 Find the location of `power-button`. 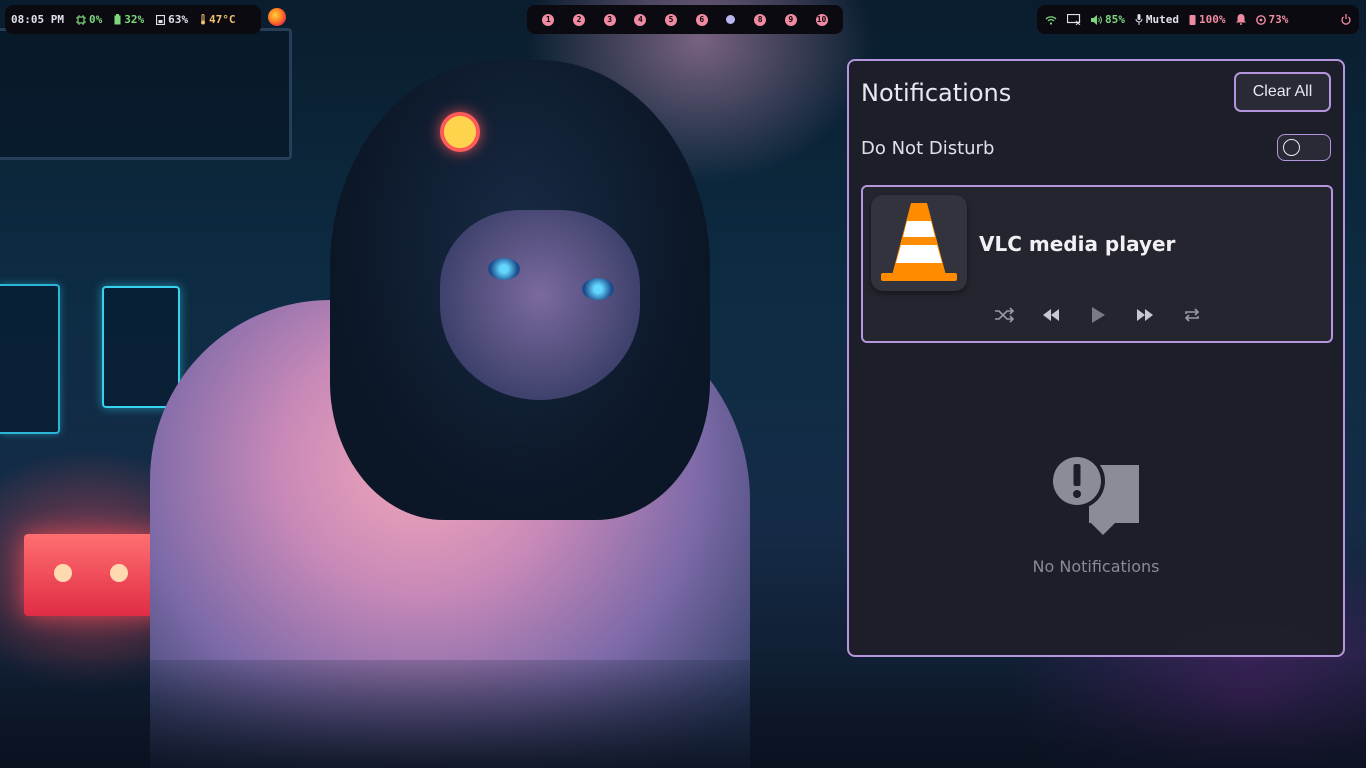

power-button is located at coordinates (1346, 19).